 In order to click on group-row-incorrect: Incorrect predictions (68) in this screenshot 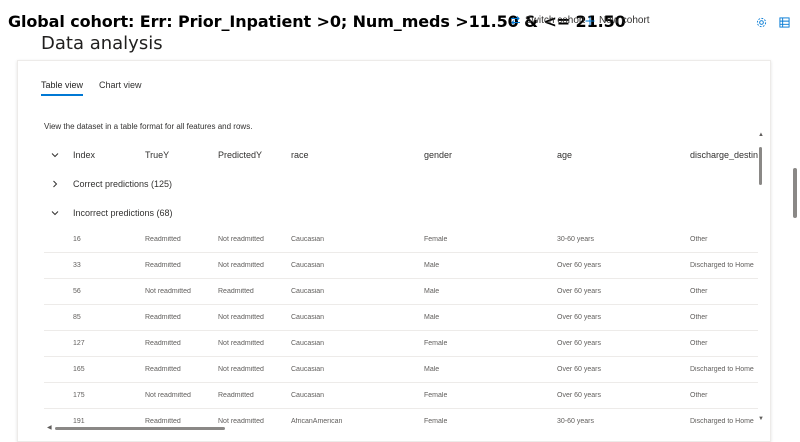, I will do `click(401, 213)`.